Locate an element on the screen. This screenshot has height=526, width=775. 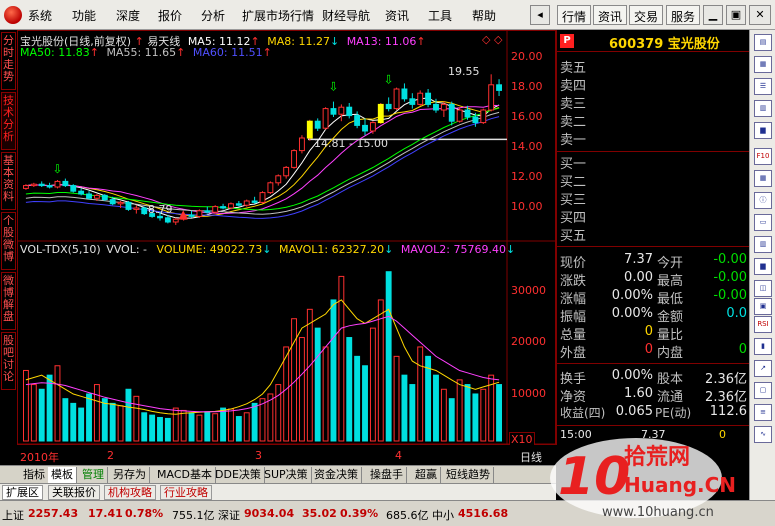
menu-help: 帮助 is located at coordinates (484, 15).